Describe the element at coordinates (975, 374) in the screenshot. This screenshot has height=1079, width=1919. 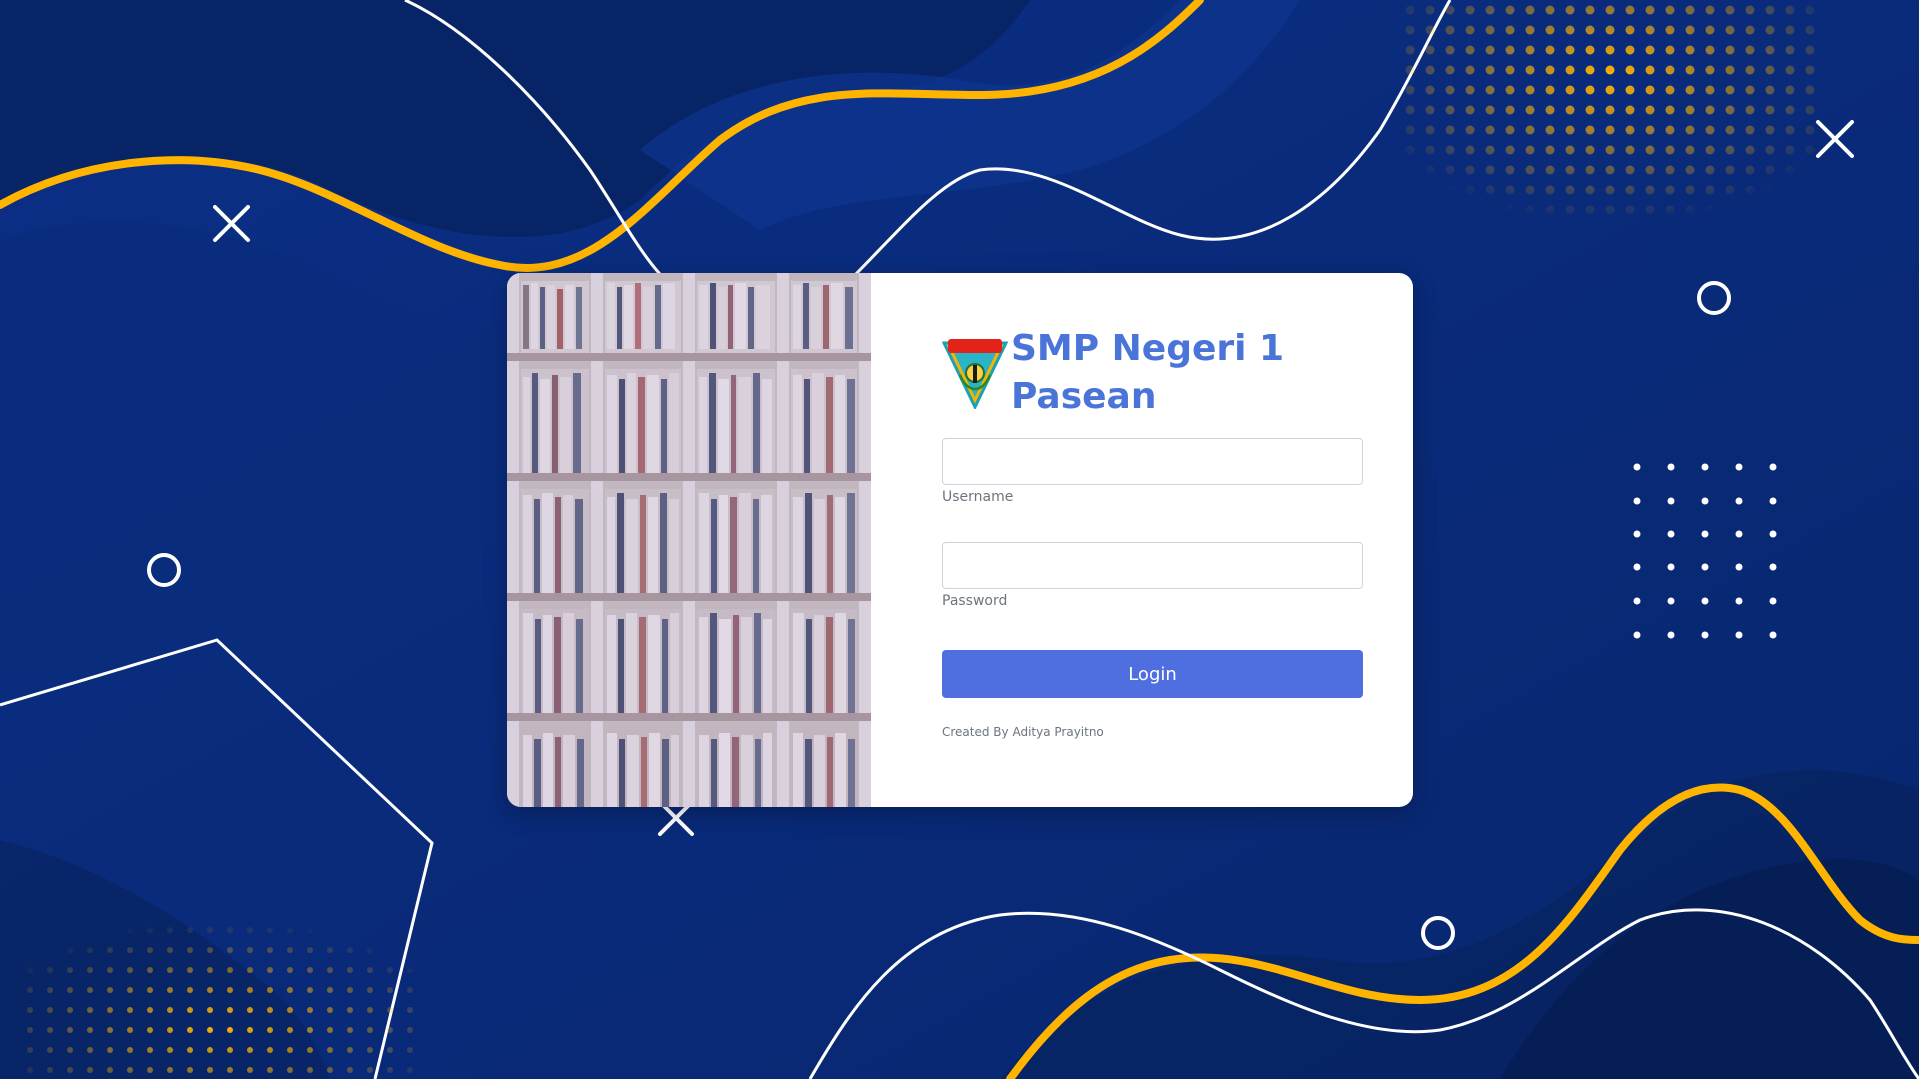
I see `school-logo-icon` at that location.